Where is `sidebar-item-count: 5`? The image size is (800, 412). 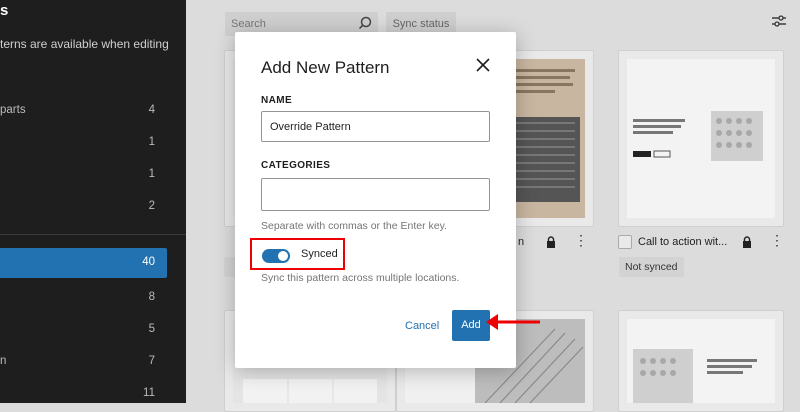 sidebar-item-count: 5 is located at coordinates (151, 329).